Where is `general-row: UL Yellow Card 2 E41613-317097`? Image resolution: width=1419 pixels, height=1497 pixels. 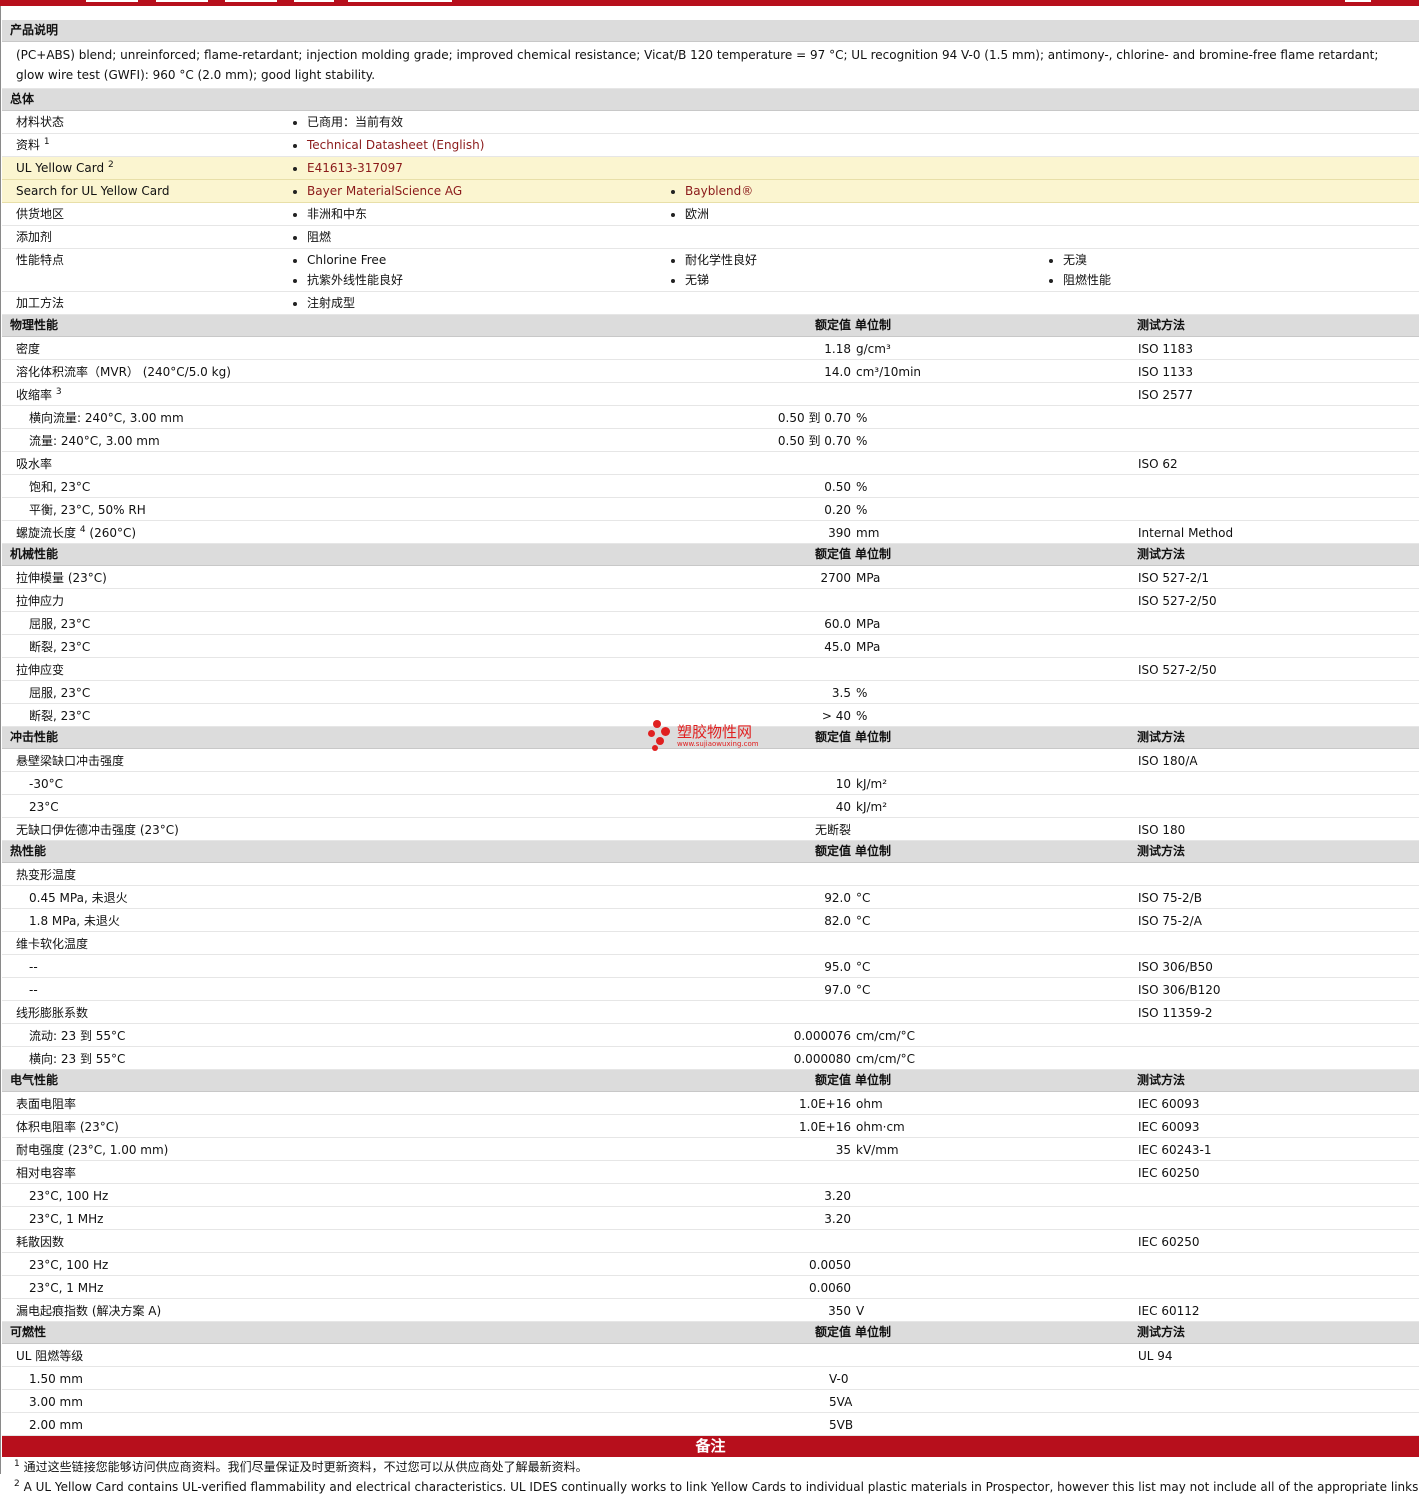 general-row: UL Yellow Card 2 E41613-317097 is located at coordinates (710, 168).